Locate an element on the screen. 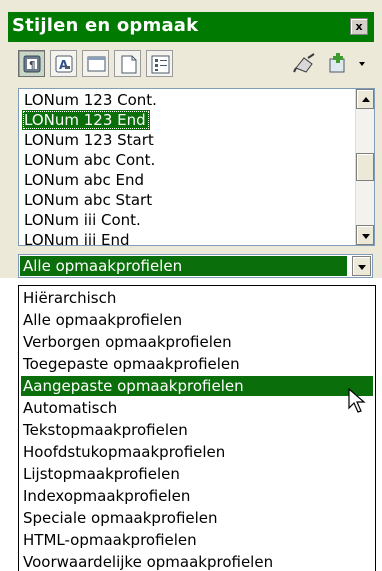 The width and height of the screenshot is (382, 571). dropdown-option: Hiërarchisch is located at coordinates (197, 298).